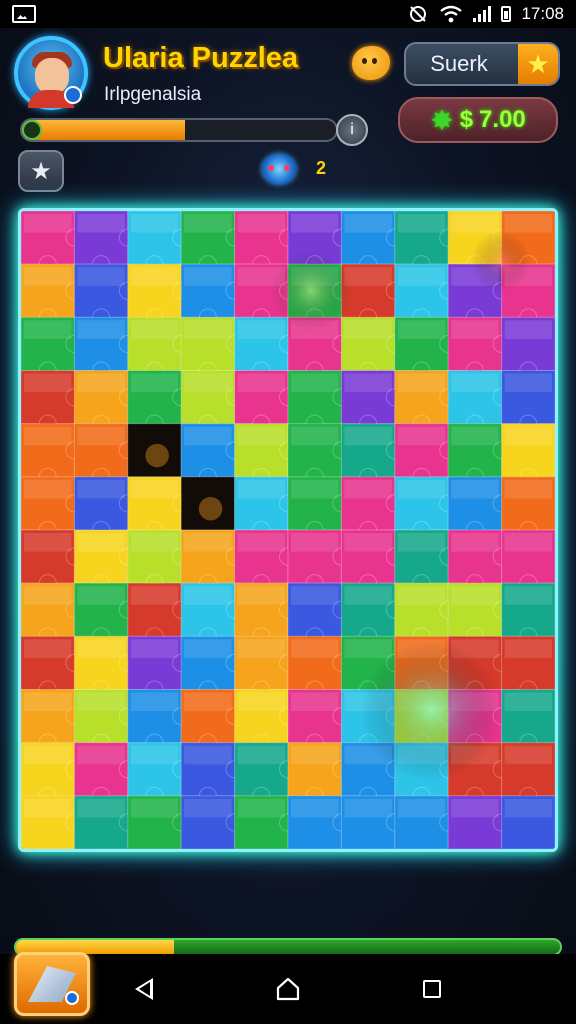 Image resolution: width=576 pixels, height=1024 pixels. What do you see at coordinates (144, 989) in the screenshot?
I see `back-button` at bounding box center [144, 989].